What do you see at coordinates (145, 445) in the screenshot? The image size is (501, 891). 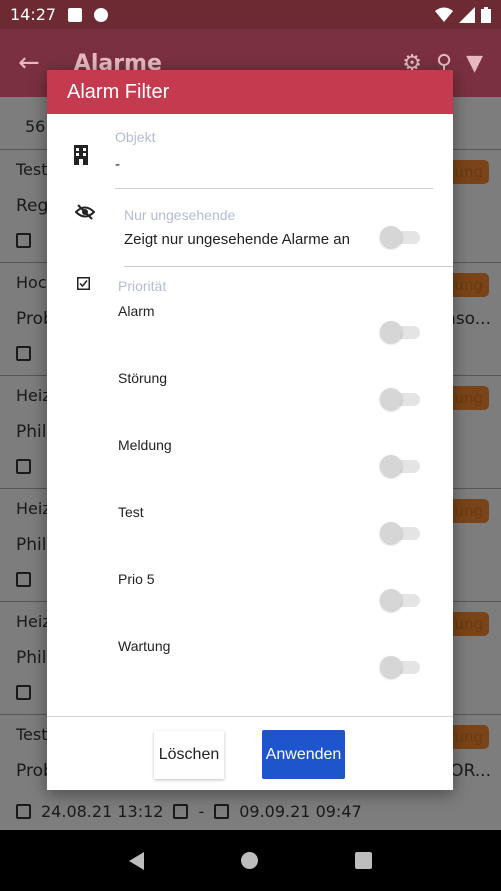 I see `priority-meldung-label: Meldung` at bounding box center [145, 445].